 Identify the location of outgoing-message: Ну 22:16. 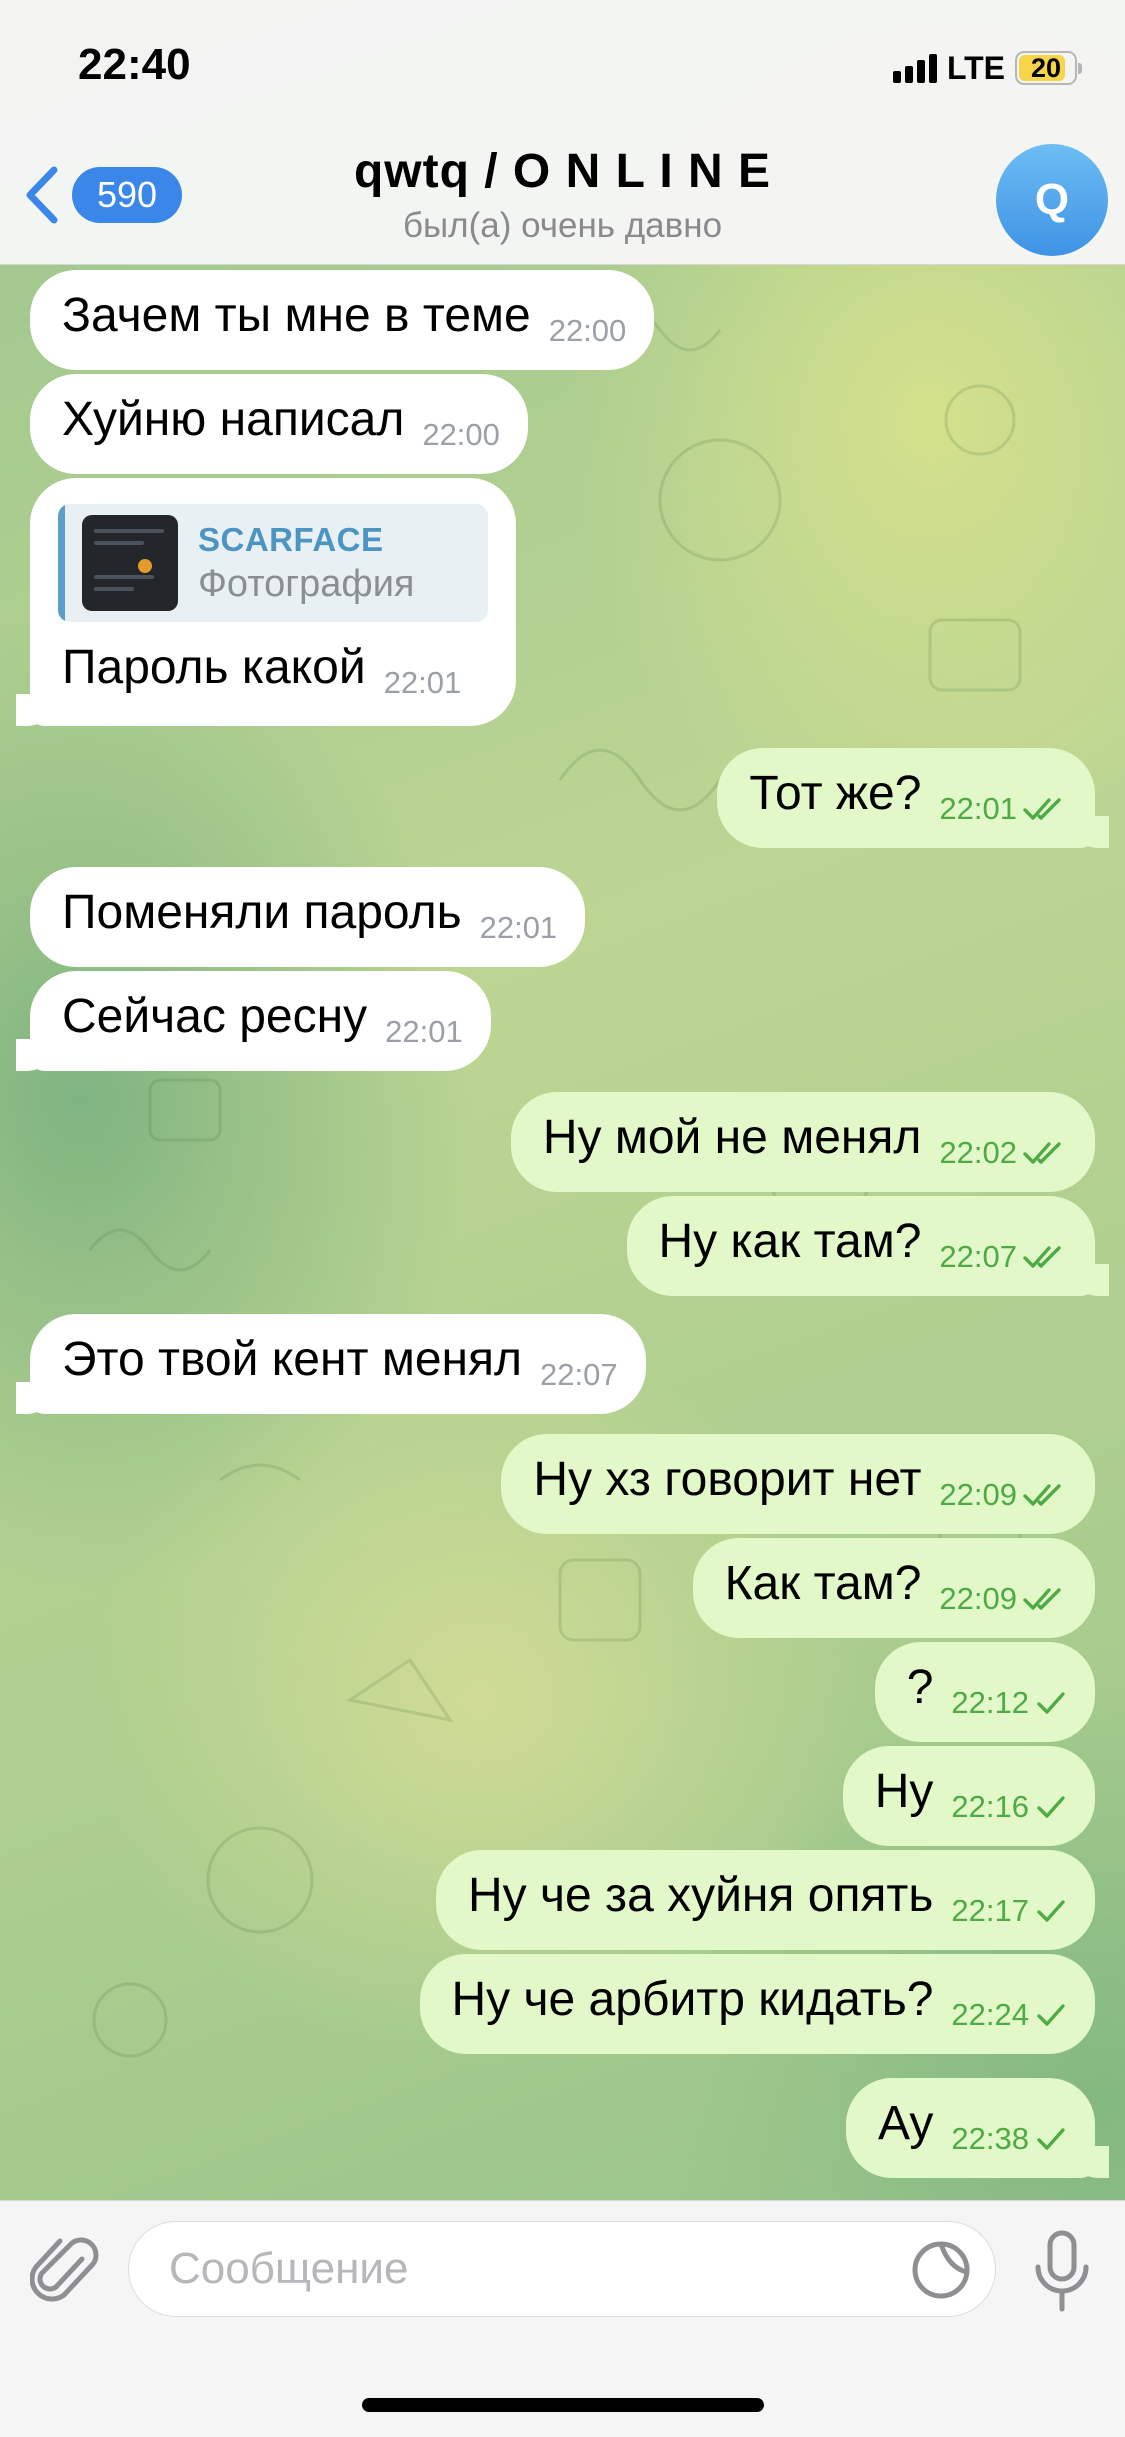
(968, 1796).